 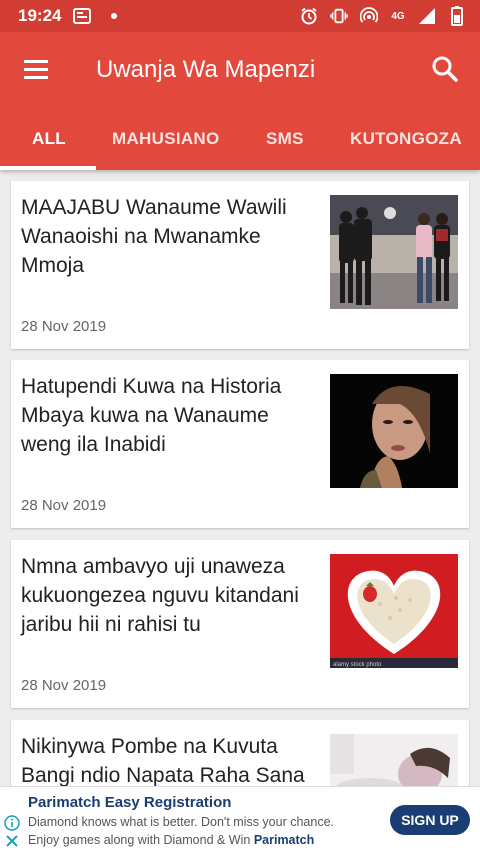 What do you see at coordinates (240, 139) in the screenshot?
I see `category-tabs: ALL MAHUSIANO SMS KUTONGOZA` at bounding box center [240, 139].